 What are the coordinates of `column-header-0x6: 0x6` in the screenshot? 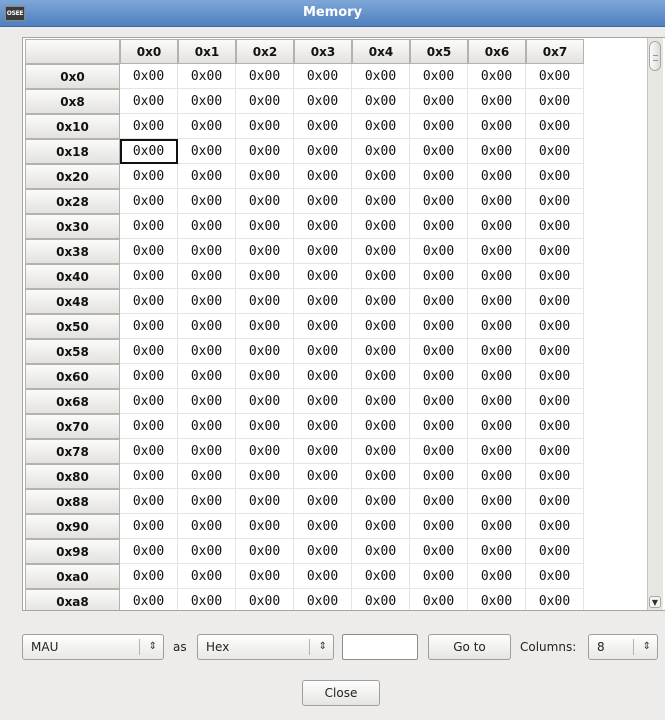 It's located at (497, 51).